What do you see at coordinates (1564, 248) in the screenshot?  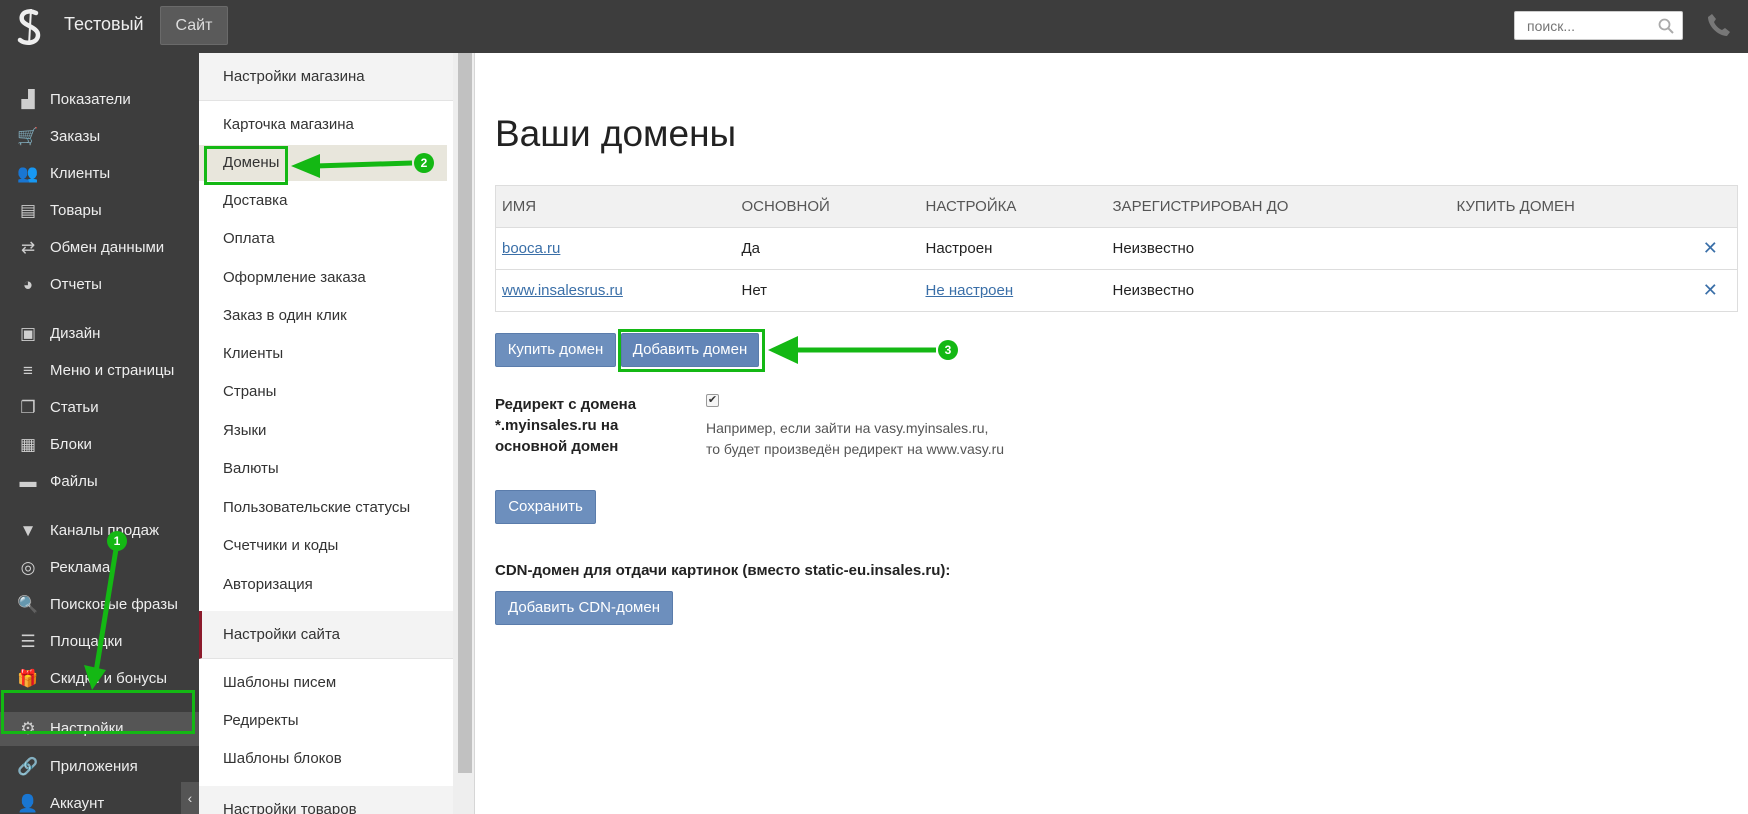 I see `buy-domain-cell` at bounding box center [1564, 248].